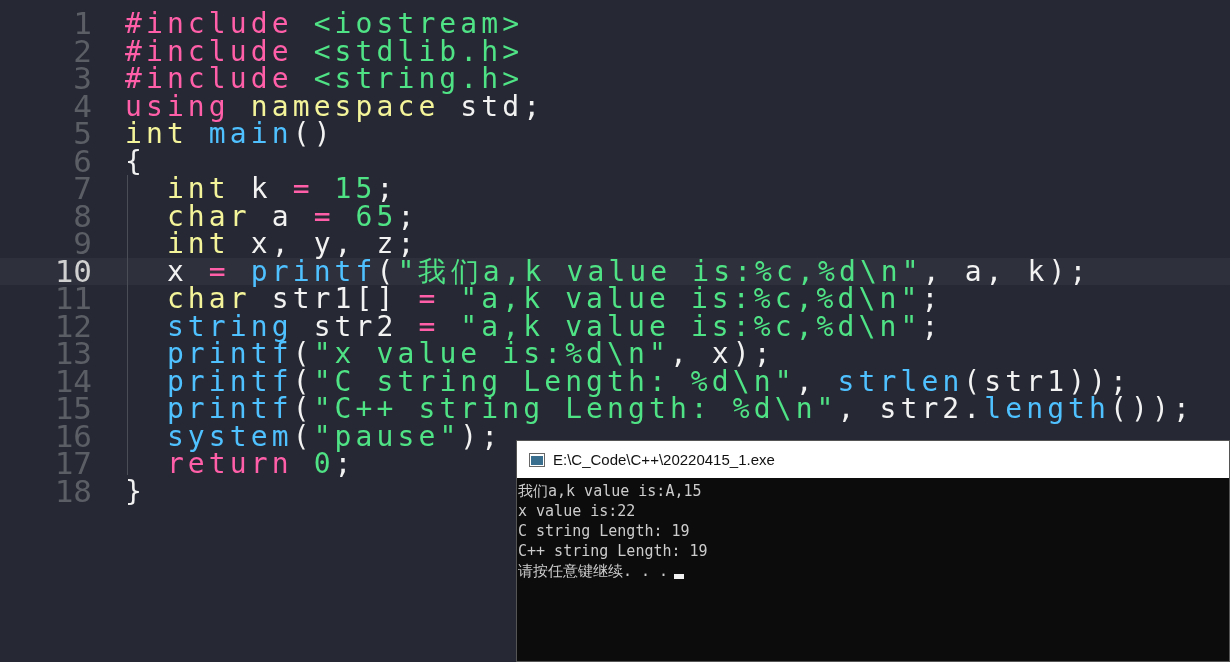 The image size is (1230, 662). Describe the element at coordinates (537, 459) in the screenshot. I see `console-app-icon` at that location.